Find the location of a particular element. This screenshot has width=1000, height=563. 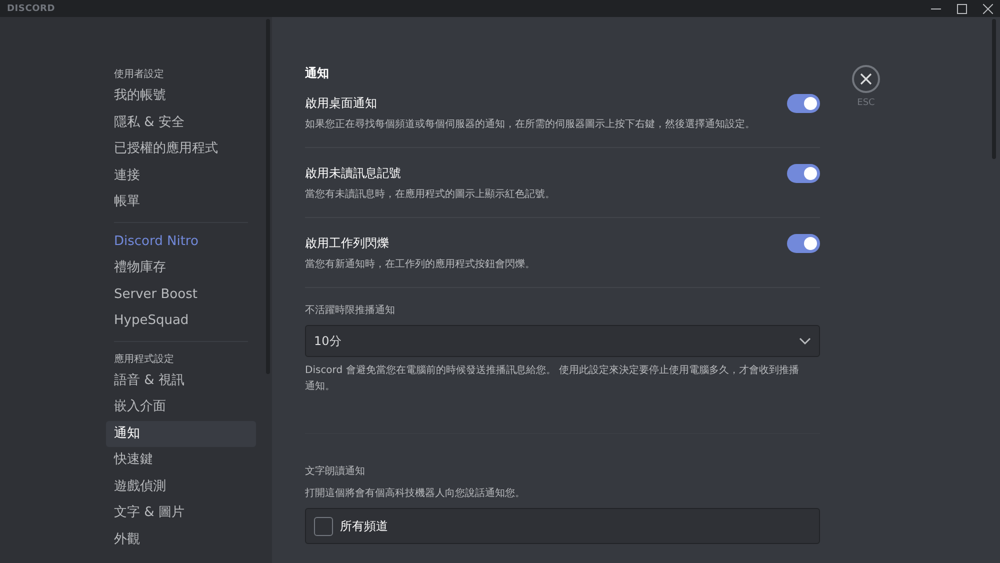

timeout-dropdown: 10分 is located at coordinates (562, 341).